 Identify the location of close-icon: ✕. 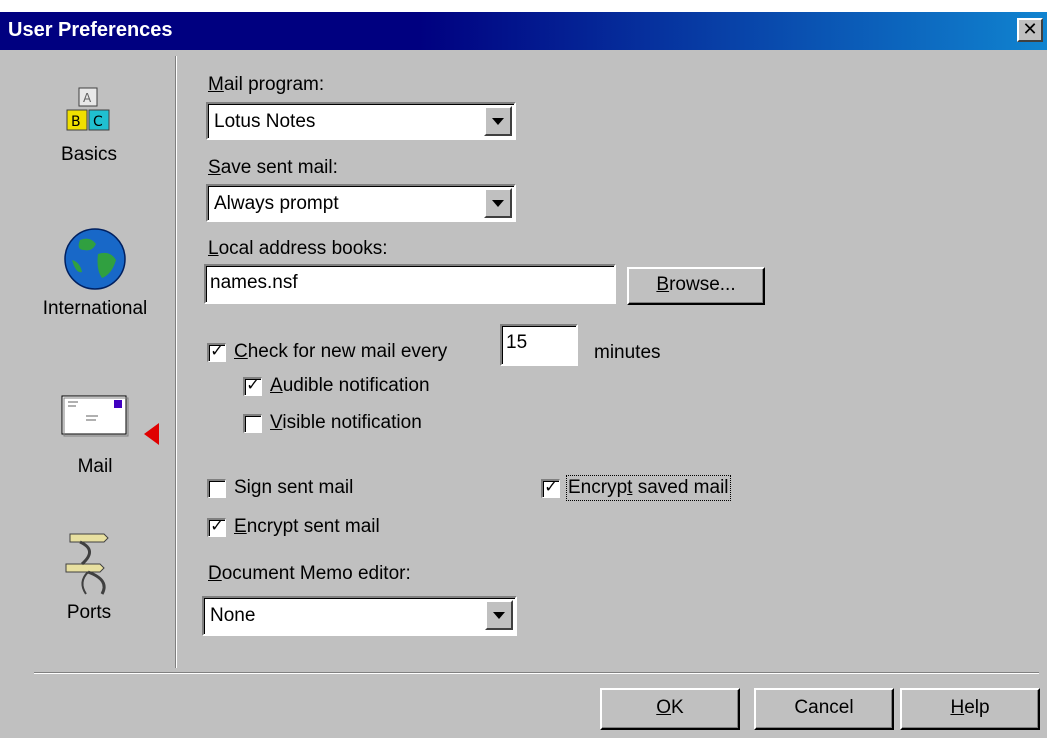
(1030, 29).